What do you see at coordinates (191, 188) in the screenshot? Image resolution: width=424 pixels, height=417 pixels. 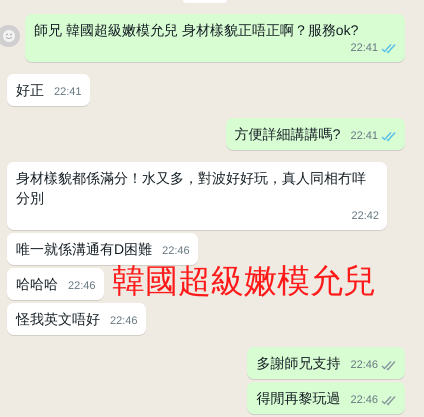 I see `message-text: 身材樣貌都係滿分！水又多，對波好好玩，真人同相冇咩分別` at bounding box center [191, 188].